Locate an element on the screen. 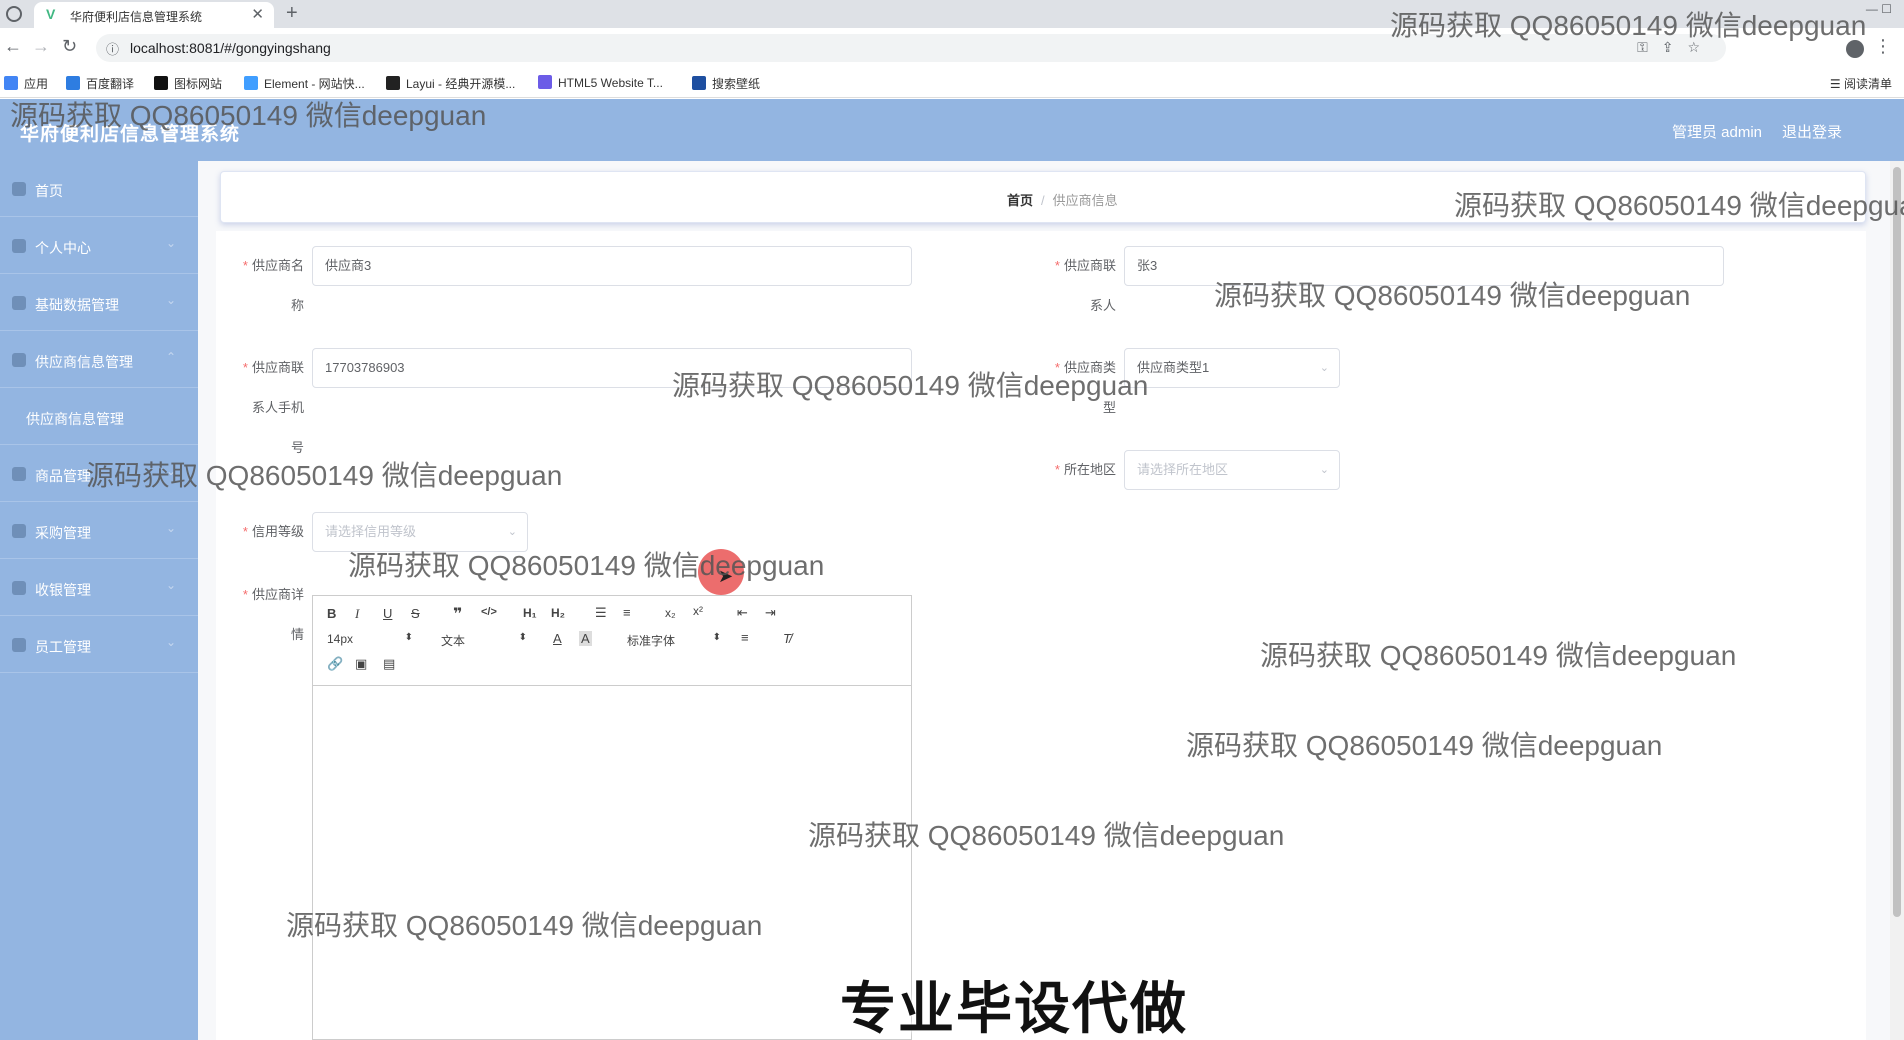 Image resolution: width=1904 pixels, height=1040 pixels. italic-icon: I is located at coordinates (357, 614).